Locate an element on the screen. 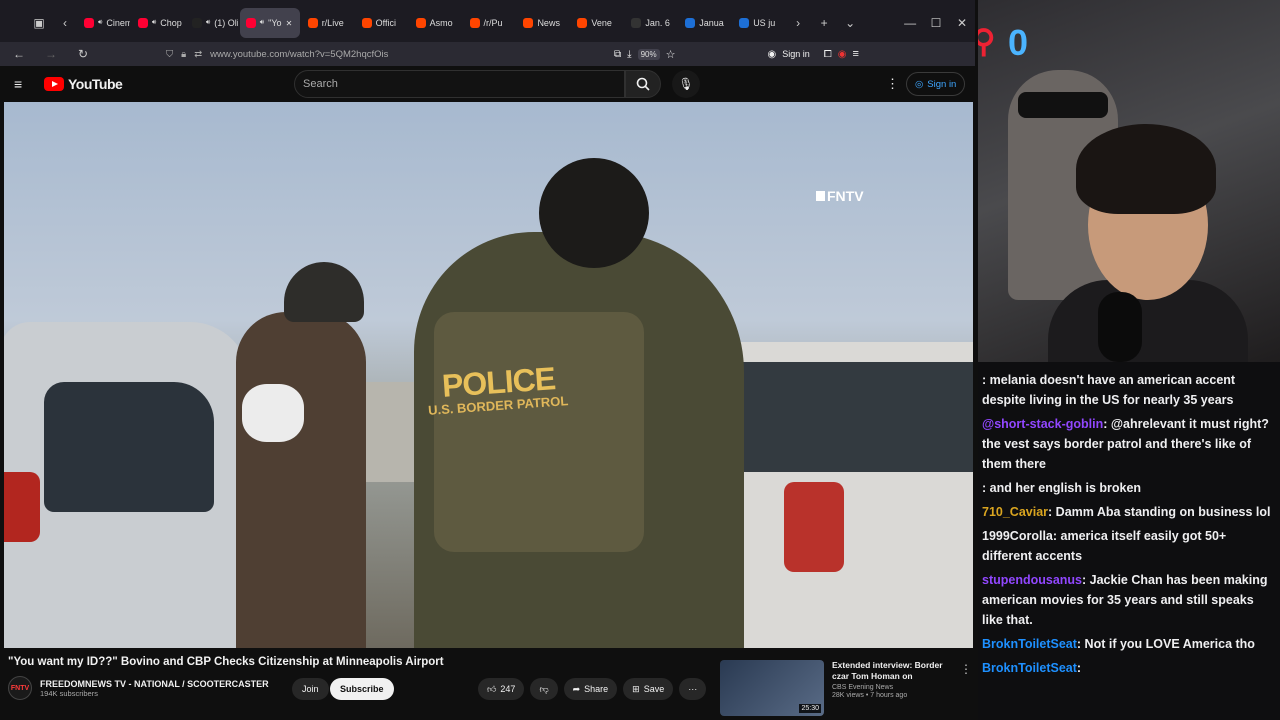 This screenshot has width=1280, height=720. pip-icon: ⧉ is located at coordinates (617, 54).